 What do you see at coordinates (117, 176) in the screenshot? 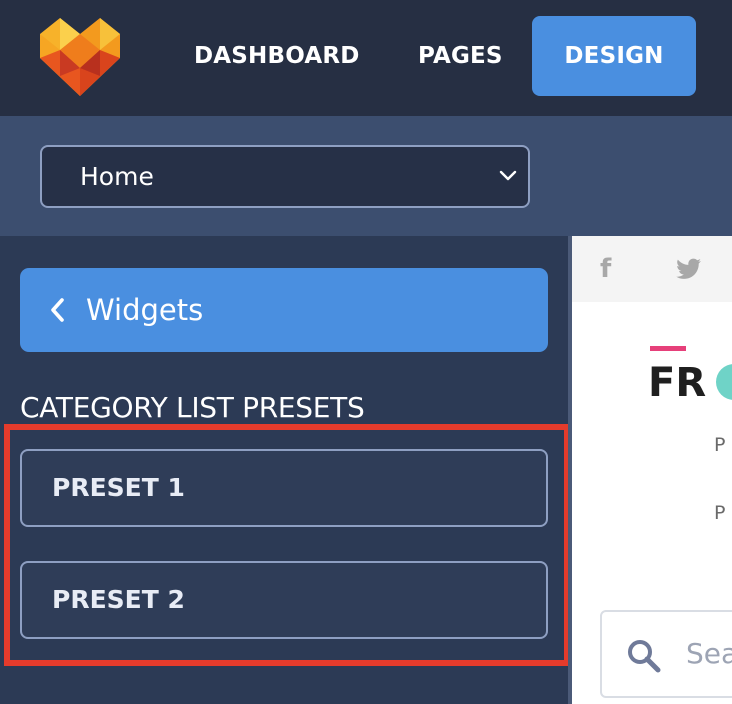
I see `page-select-value: Home` at bounding box center [117, 176].